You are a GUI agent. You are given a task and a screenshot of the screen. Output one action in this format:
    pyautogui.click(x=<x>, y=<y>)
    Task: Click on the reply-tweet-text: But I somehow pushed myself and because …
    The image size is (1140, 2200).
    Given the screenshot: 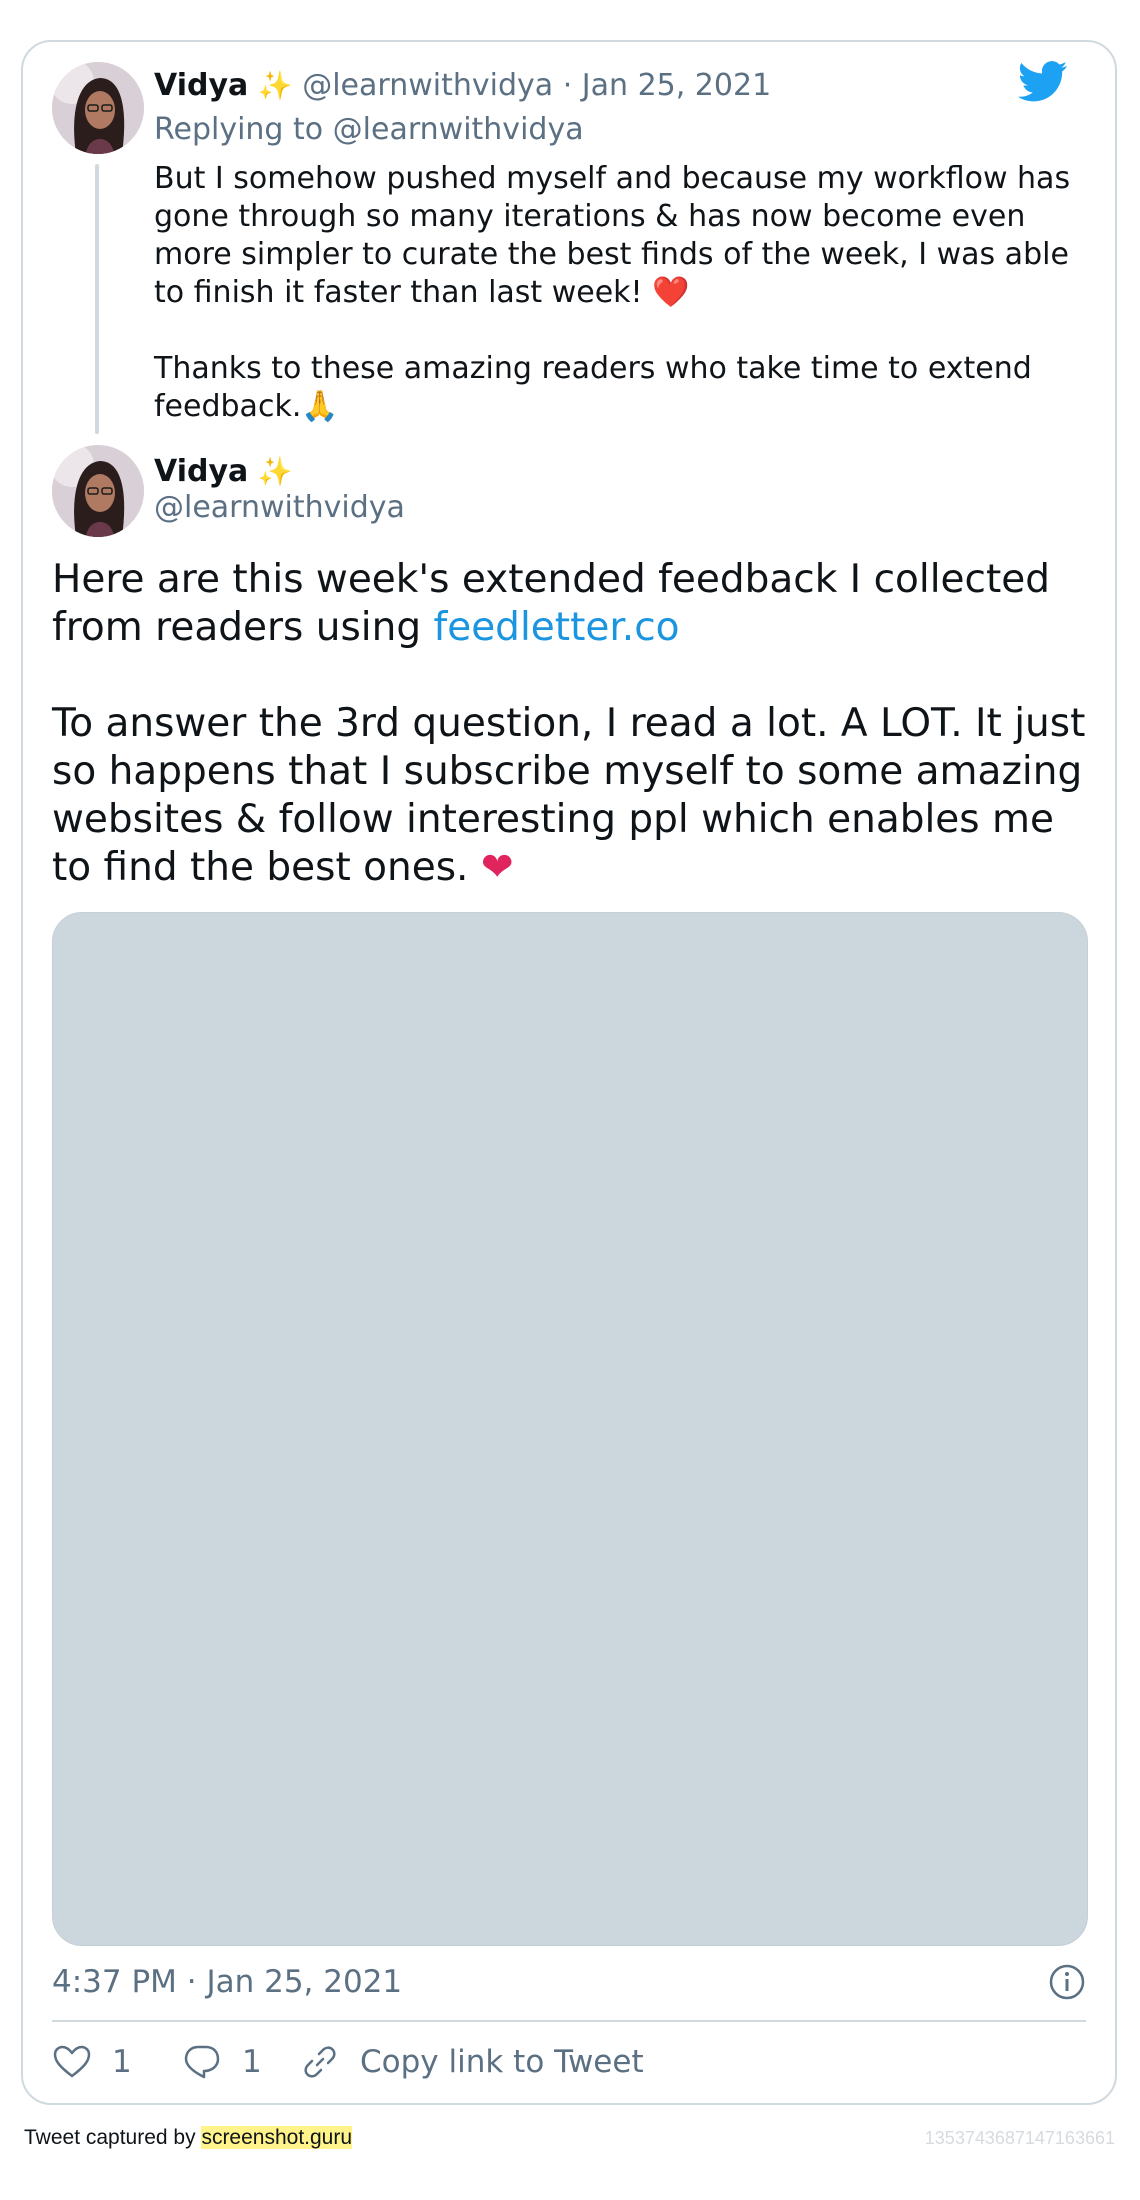 What is the action you would take?
    pyautogui.click(x=612, y=292)
    